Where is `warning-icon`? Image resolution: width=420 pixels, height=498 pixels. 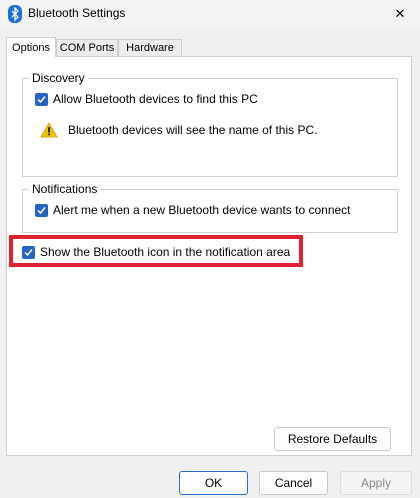
warning-icon is located at coordinates (49, 130).